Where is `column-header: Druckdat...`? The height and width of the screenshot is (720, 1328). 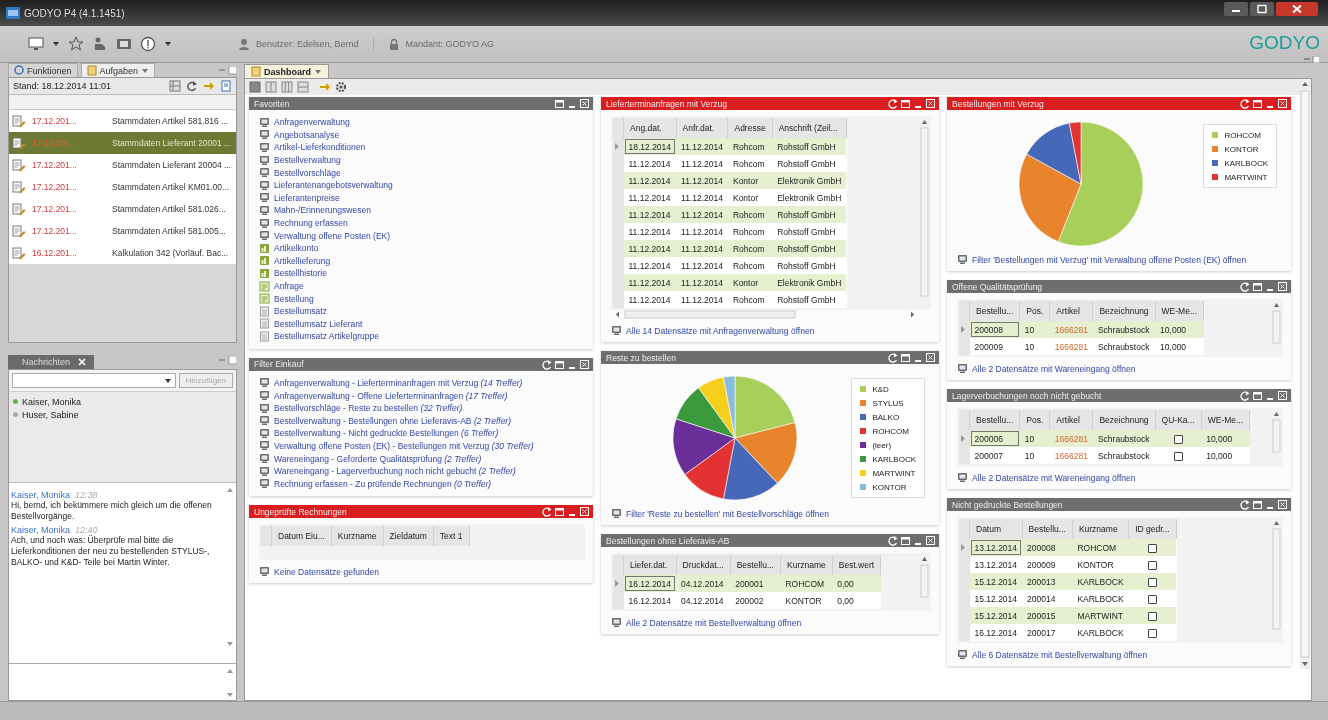
column-header: Druckdat... is located at coordinates (703, 565).